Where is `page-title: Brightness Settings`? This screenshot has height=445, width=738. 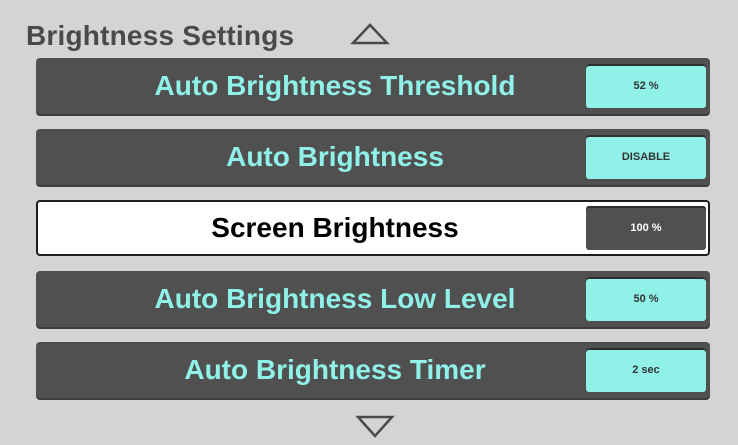 page-title: Brightness Settings is located at coordinates (160, 35).